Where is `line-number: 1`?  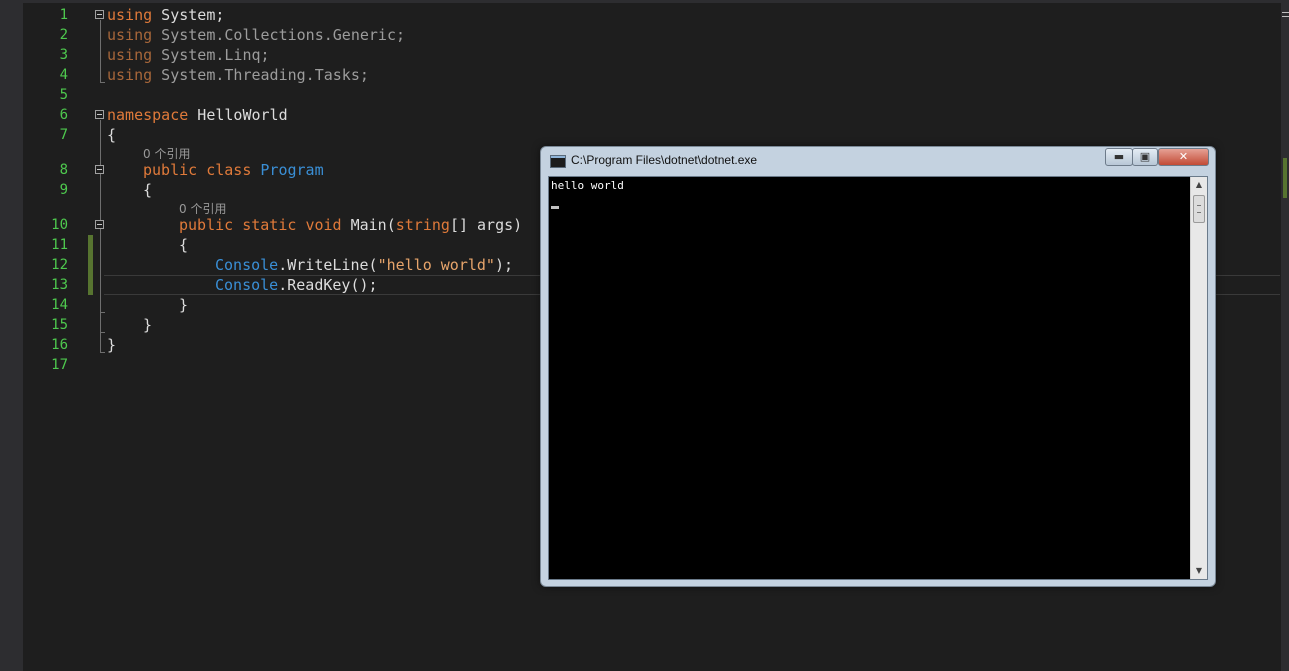
line-number: 1 is located at coordinates (63, 15).